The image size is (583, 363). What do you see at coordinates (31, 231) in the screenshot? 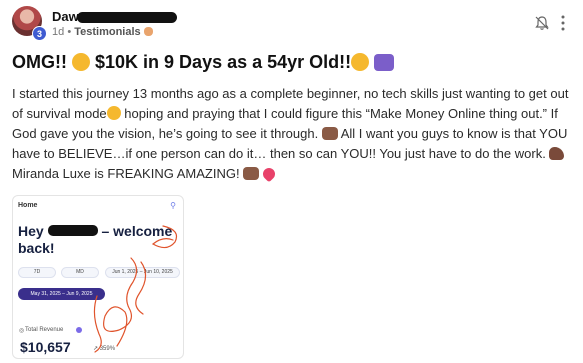
I see `dashboard-greeting-start: Hey` at bounding box center [31, 231].